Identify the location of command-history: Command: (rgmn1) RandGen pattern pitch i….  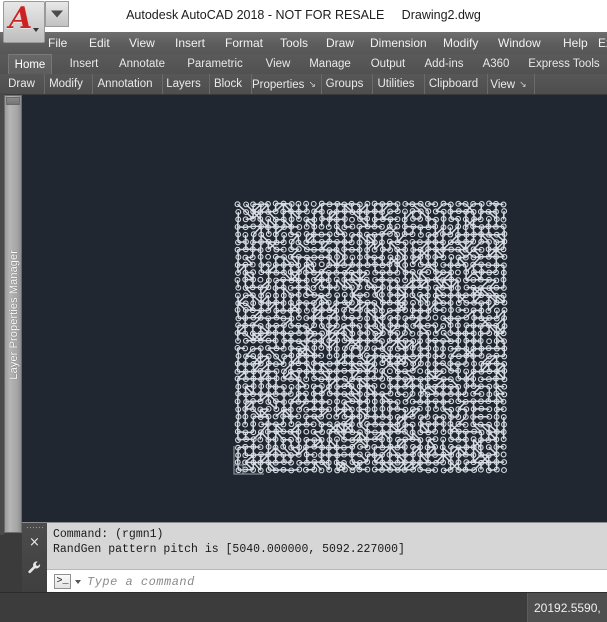
(327, 546).